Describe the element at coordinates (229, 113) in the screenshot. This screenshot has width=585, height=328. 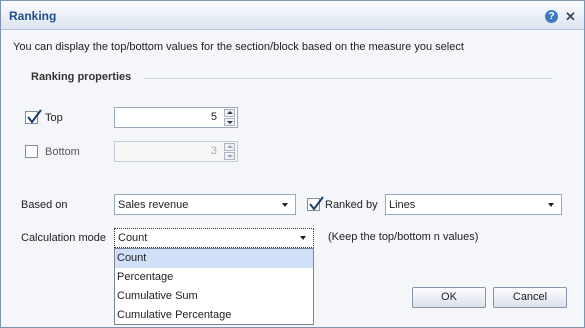
I see `top-increment-button` at that location.